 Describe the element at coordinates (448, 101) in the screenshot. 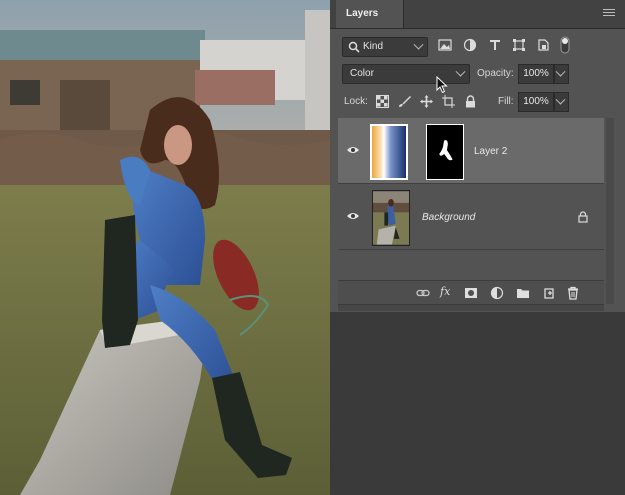

I see `lock-artboard-icon` at that location.